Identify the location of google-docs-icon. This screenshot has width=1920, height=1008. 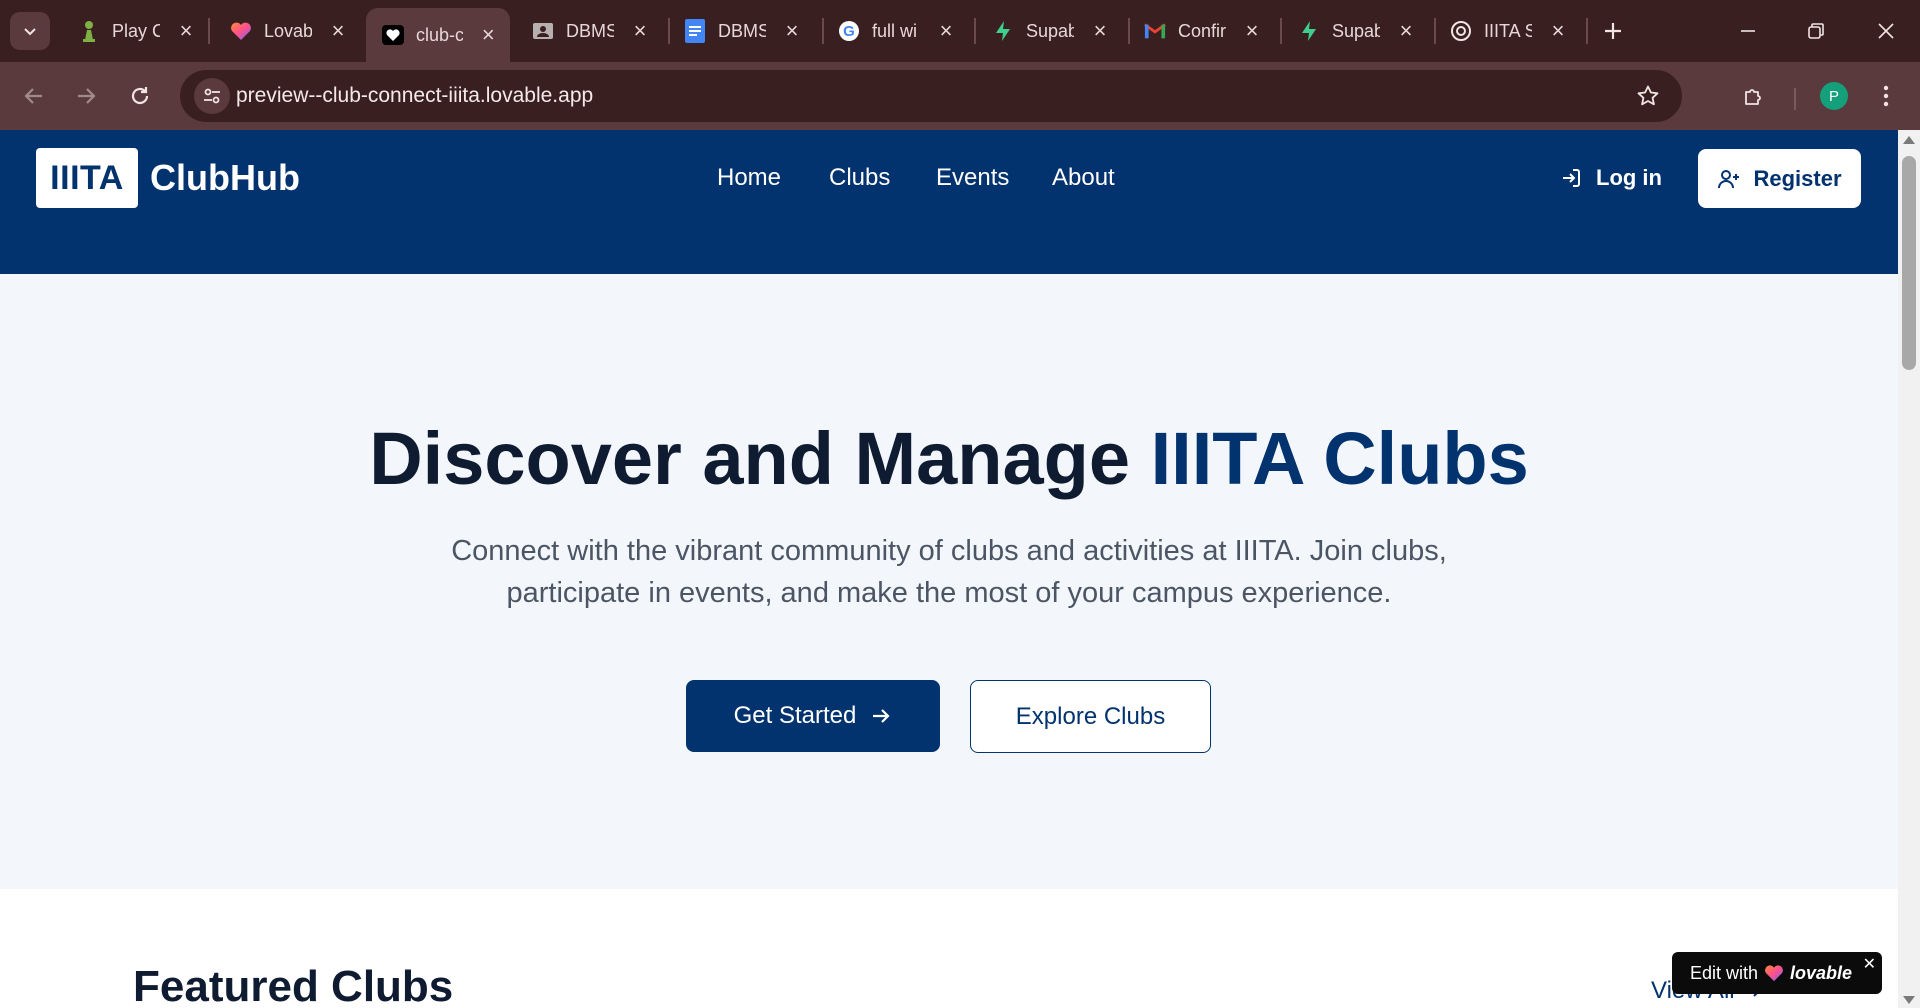
(695, 31).